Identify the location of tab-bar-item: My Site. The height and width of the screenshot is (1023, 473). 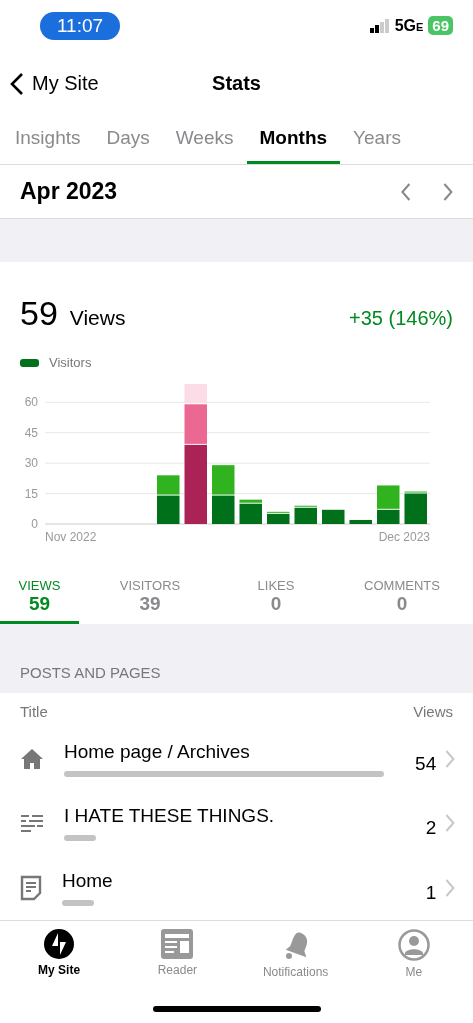
(59, 951).